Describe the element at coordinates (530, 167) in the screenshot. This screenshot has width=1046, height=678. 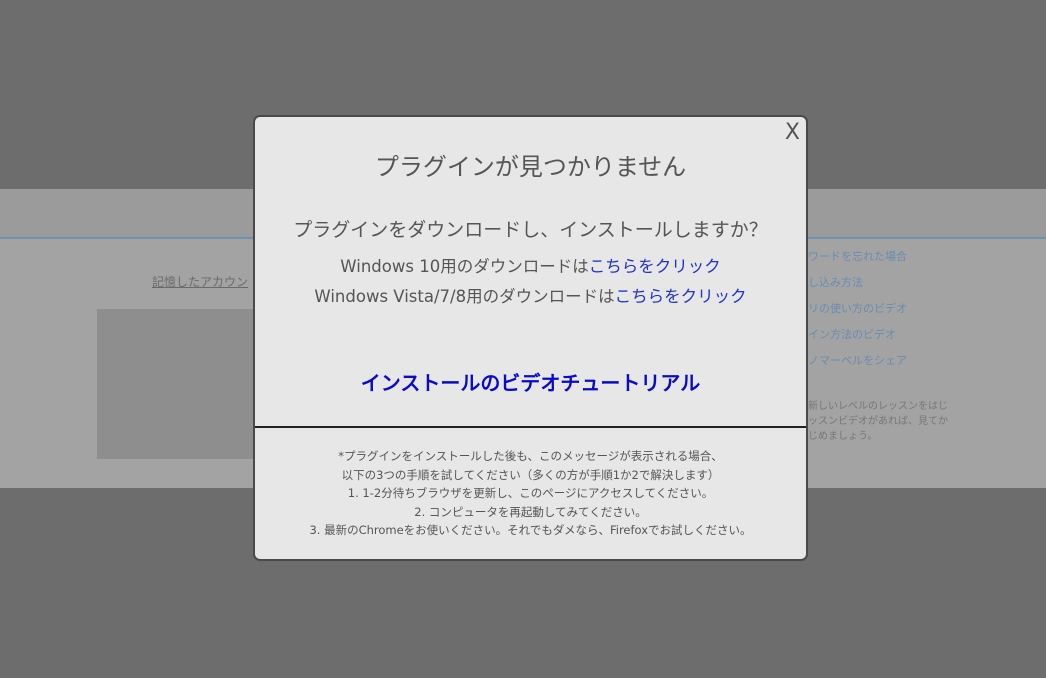
I see `dialog-title: プラグインが見つかりません` at that location.